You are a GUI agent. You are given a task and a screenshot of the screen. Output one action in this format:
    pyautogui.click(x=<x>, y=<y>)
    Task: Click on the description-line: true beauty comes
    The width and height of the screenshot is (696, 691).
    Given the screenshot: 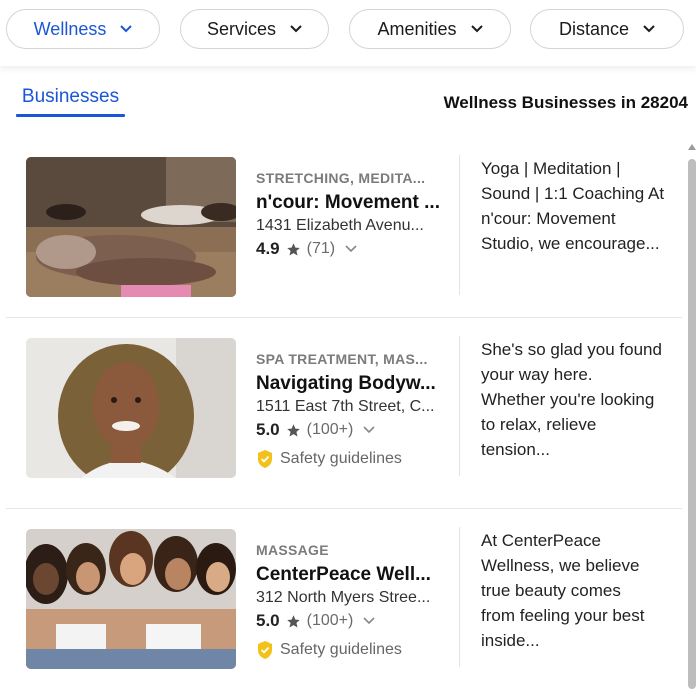 What is the action you would take?
    pyautogui.click(x=551, y=590)
    